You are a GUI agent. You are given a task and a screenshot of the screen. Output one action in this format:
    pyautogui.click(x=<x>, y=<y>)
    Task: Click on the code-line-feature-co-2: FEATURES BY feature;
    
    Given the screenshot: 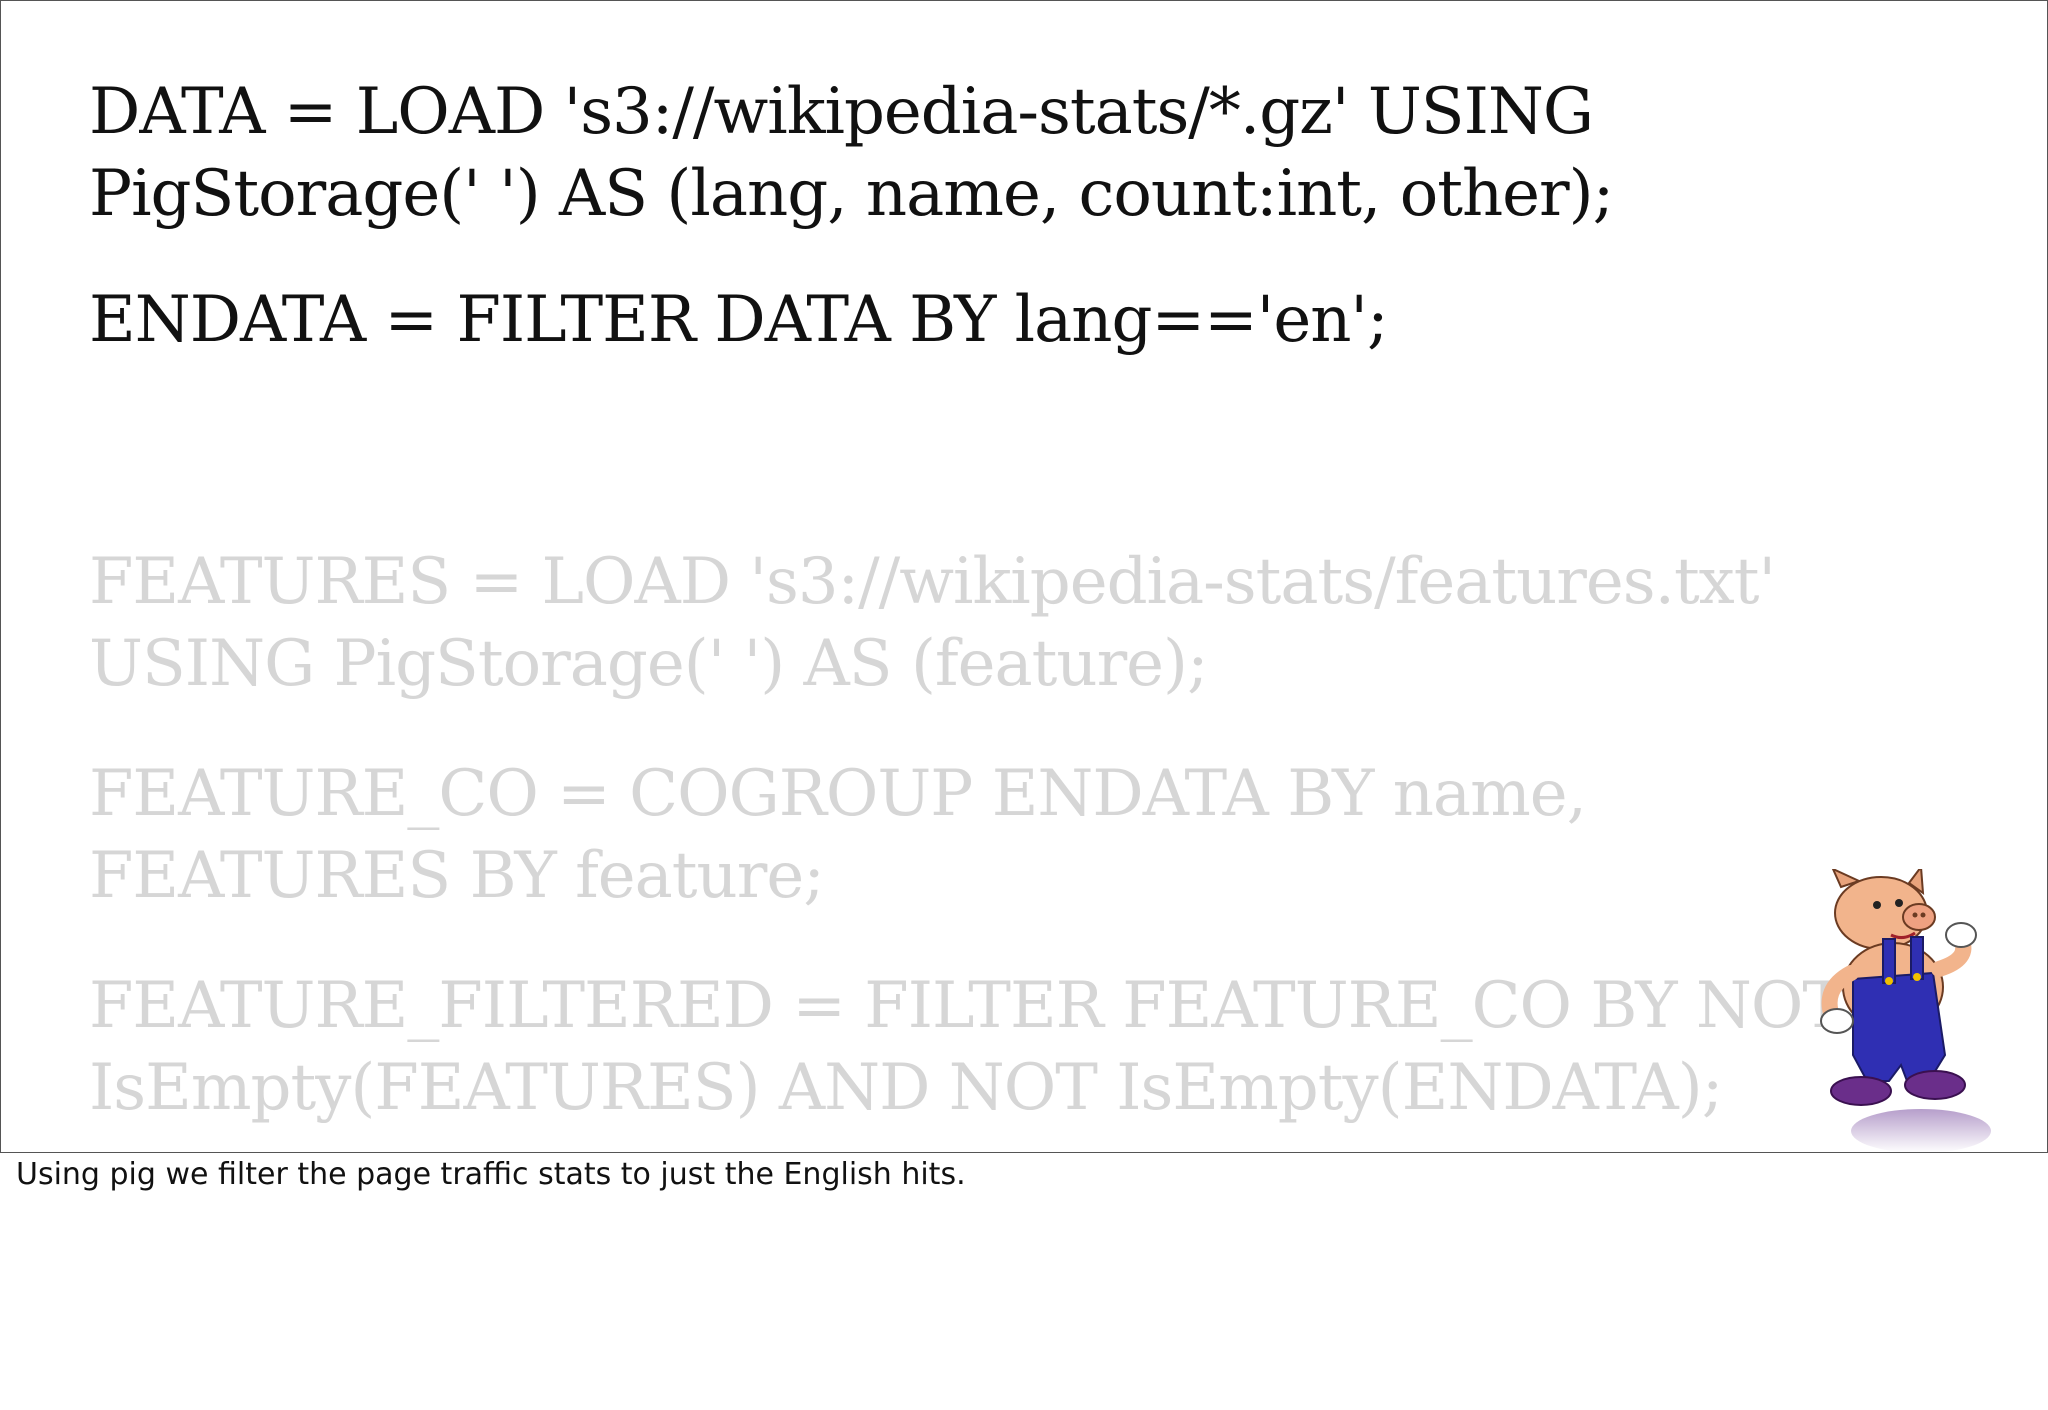 What is the action you would take?
    pyautogui.click(x=457, y=876)
    